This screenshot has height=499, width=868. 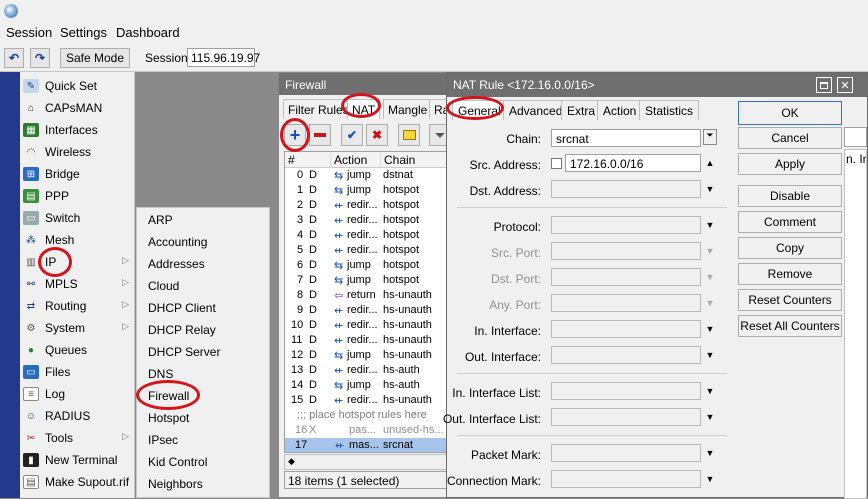 I want to click on menu-settings: Settings, so click(x=83, y=32).